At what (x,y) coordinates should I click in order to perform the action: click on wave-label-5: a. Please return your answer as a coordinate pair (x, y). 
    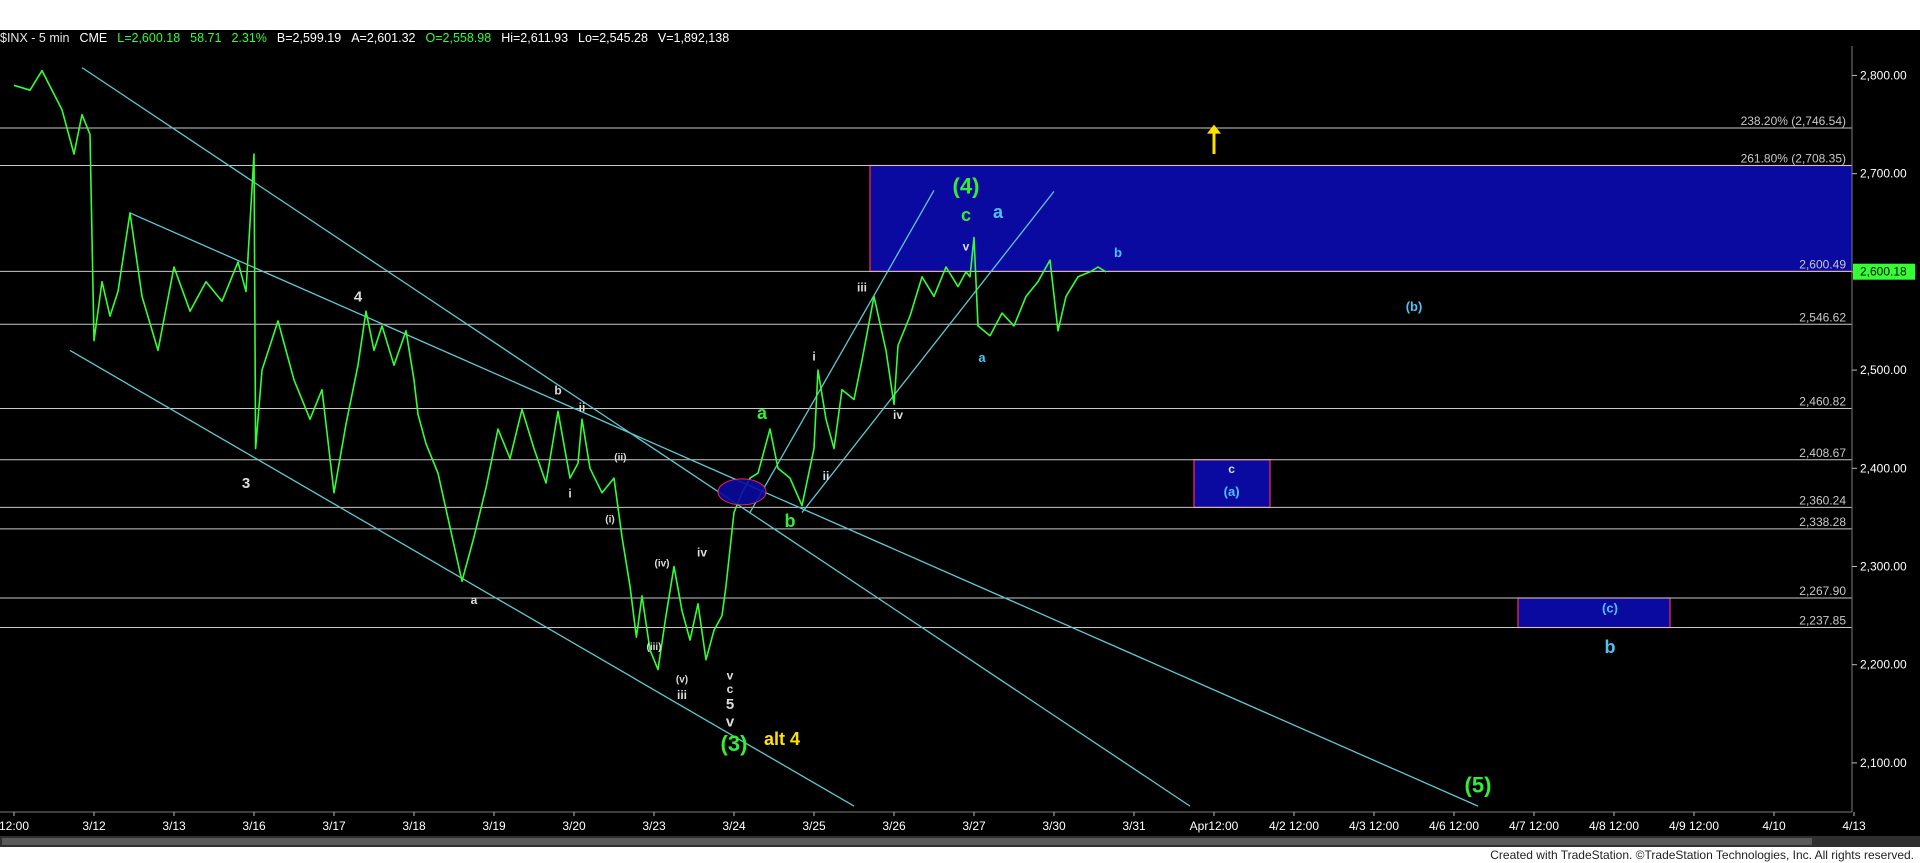
    Looking at the image, I should click on (982, 357).